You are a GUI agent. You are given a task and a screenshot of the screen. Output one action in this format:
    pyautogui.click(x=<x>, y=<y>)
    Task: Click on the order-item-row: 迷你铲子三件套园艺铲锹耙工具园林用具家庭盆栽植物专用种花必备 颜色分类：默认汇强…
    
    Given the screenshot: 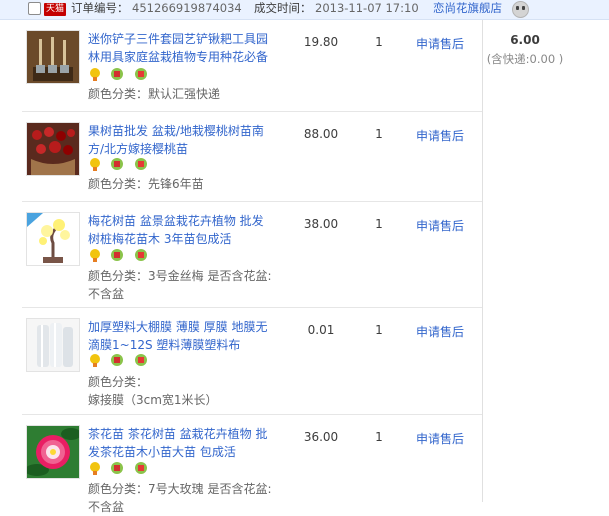 What is the action you would take?
    pyautogui.click(x=252, y=66)
    